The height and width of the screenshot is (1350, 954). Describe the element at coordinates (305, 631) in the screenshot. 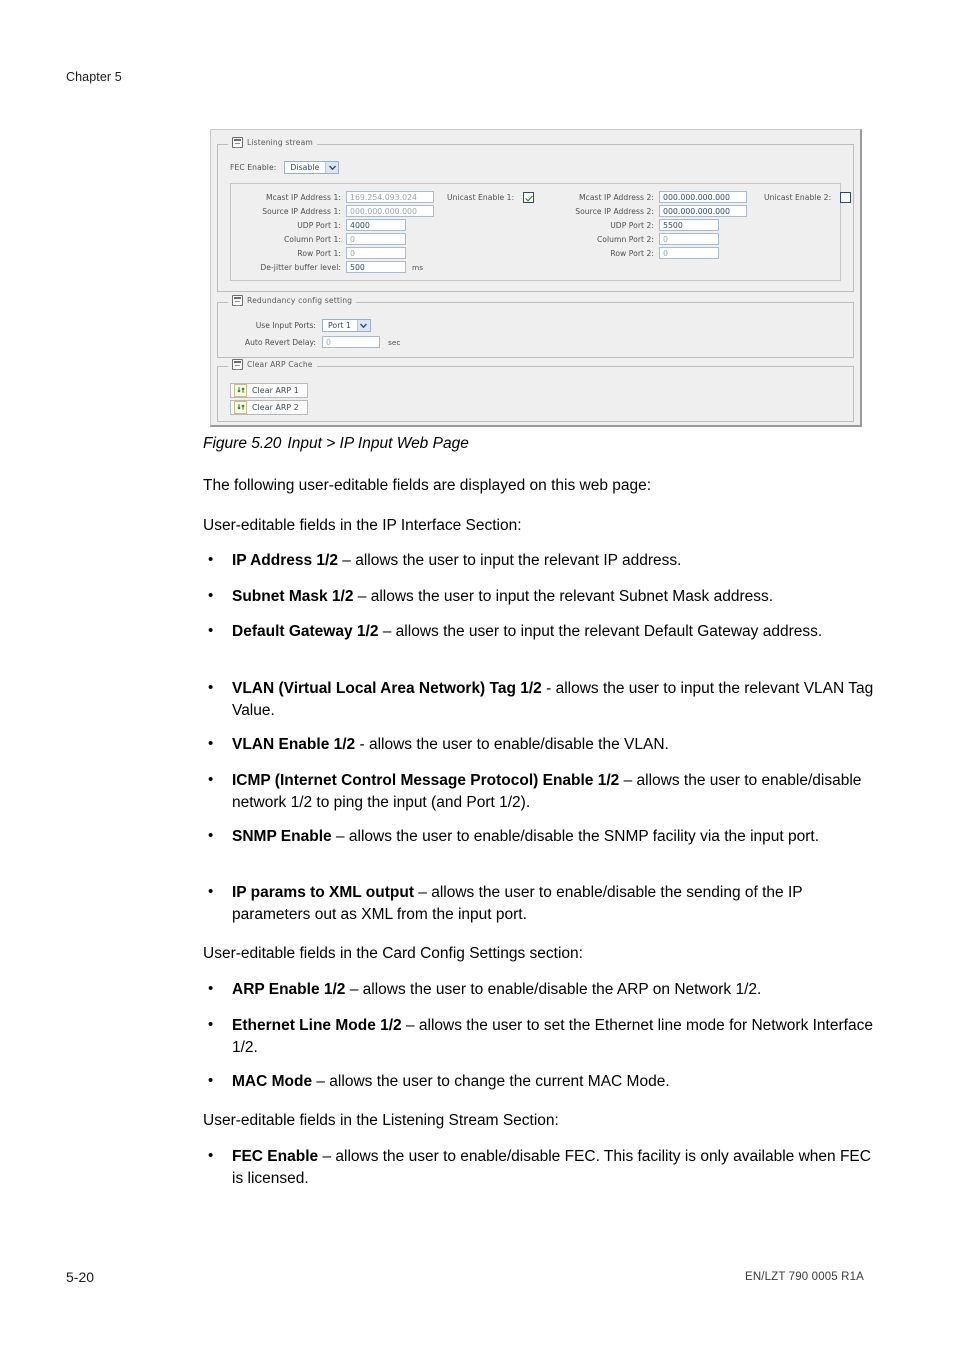

I see `bullet-term: Default Gateway 1/2` at that location.